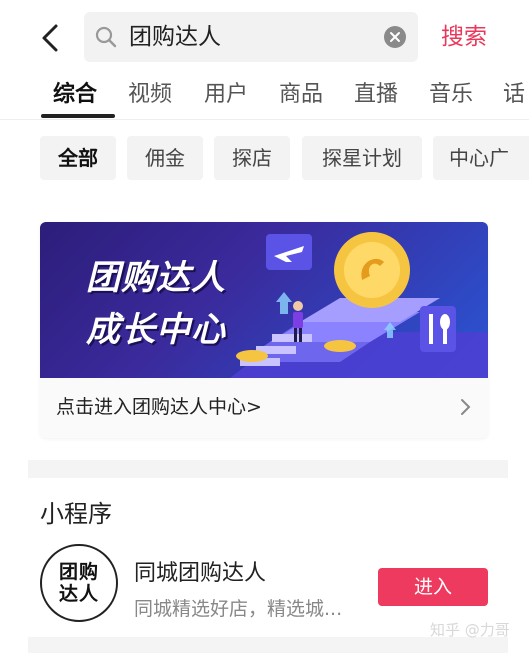  Describe the element at coordinates (301, 95) in the screenshot. I see `tab-products: 商品` at that location.